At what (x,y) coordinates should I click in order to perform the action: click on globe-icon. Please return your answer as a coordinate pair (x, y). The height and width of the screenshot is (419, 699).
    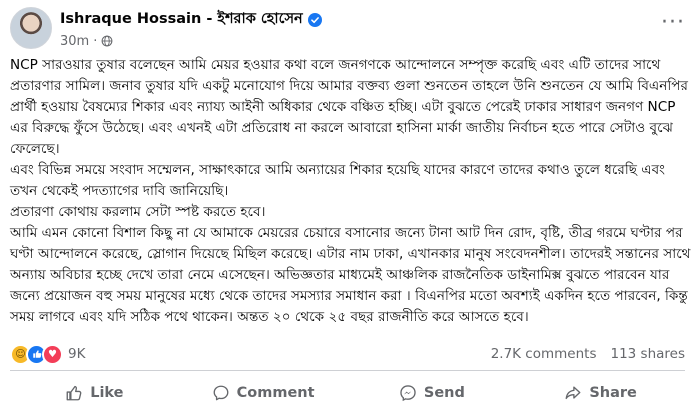
    Looking at the image, I should click on (107, 41).